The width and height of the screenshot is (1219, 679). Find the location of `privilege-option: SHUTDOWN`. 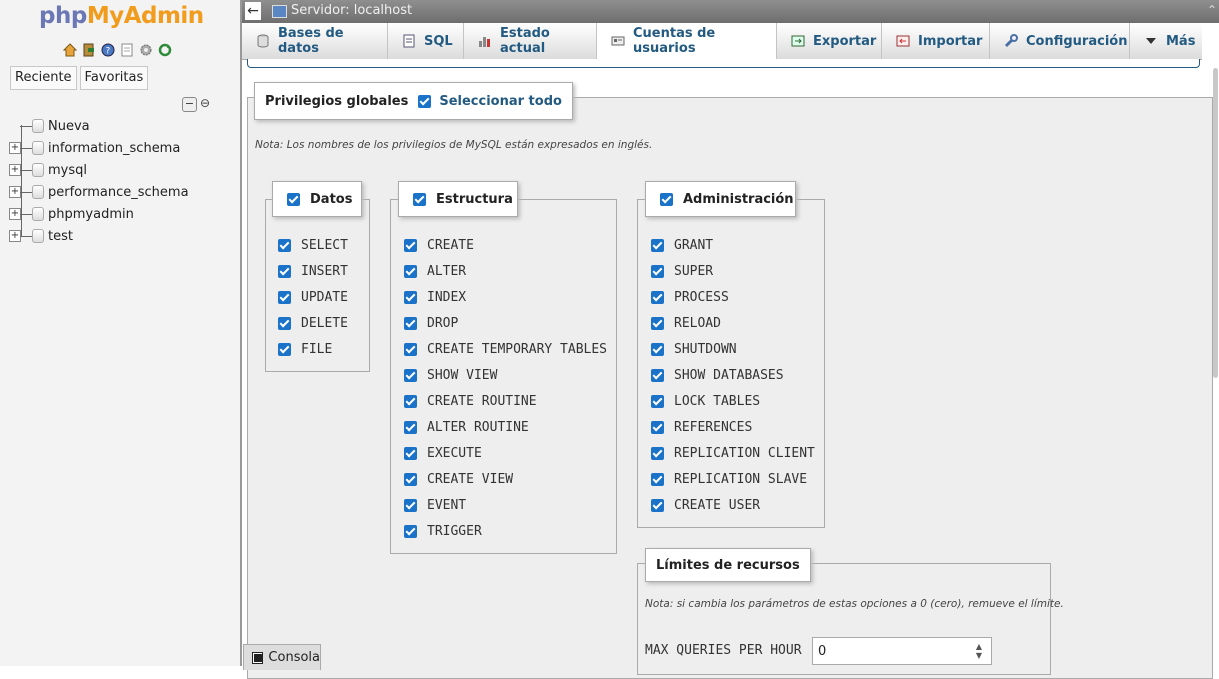

privilege-option: SHUTDOWN is located at coordinates (694, 349).